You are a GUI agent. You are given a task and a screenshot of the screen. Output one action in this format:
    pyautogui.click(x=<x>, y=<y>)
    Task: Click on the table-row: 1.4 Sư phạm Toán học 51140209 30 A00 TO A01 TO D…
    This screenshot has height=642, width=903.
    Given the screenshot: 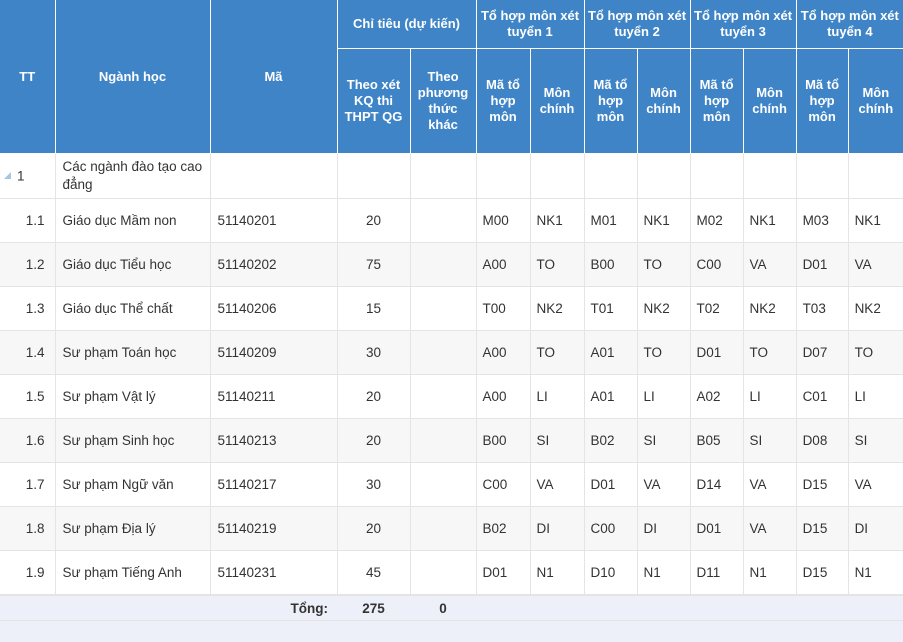 What is the action you would take?
    pyautogui.click(x=451, y=352)
    